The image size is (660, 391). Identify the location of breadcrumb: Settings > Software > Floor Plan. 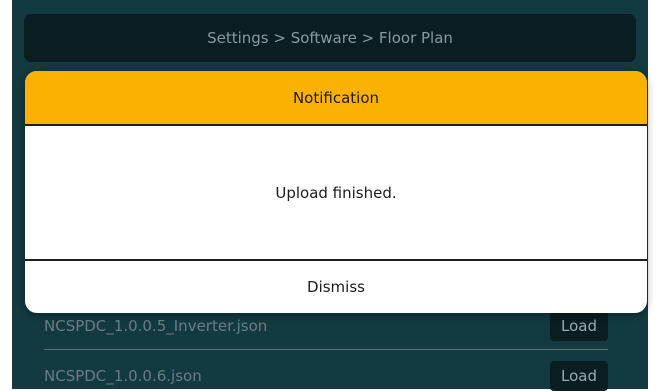
(330, 38).